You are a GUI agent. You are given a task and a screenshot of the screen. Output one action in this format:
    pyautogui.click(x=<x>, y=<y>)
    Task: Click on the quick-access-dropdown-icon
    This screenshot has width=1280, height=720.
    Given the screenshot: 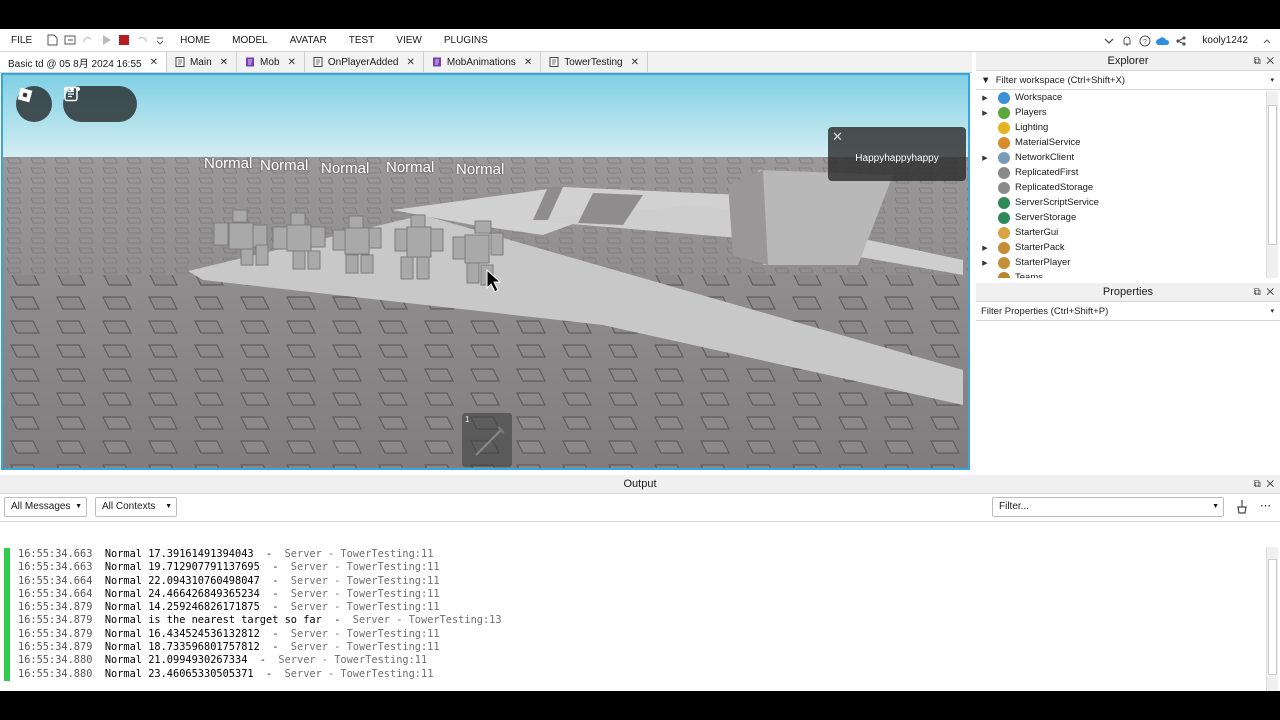 What is the action you would take?
    pyautogui.click(x=160, y=40)
    